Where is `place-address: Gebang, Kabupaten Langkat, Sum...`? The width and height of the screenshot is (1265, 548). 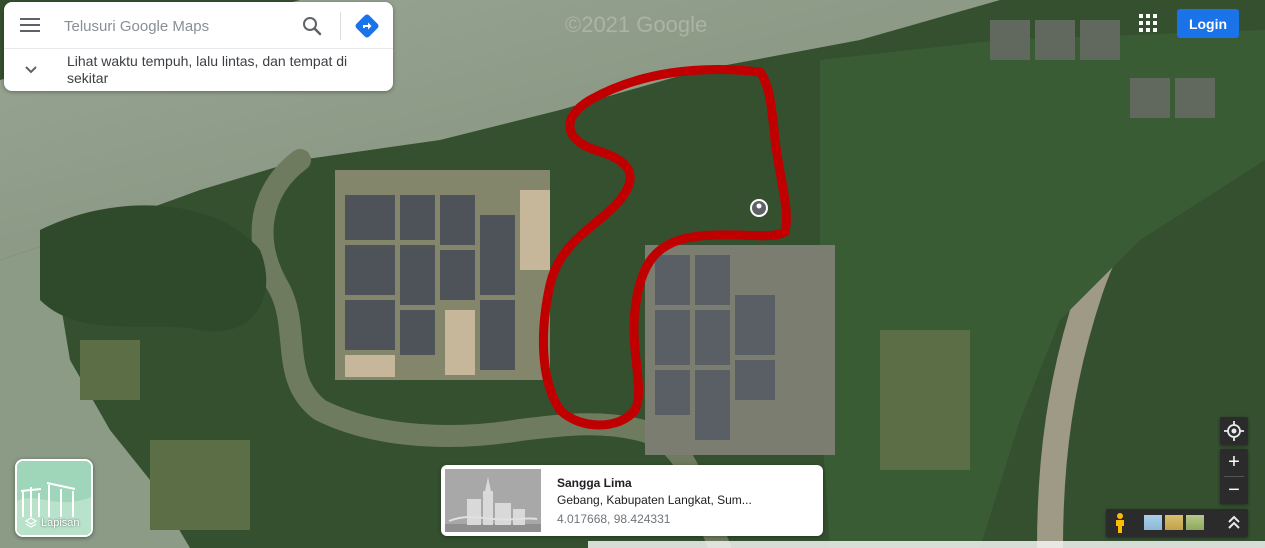 place-address: Gebang, Kabupaten Langkat, Sum... is located at coordinates (654, 500).